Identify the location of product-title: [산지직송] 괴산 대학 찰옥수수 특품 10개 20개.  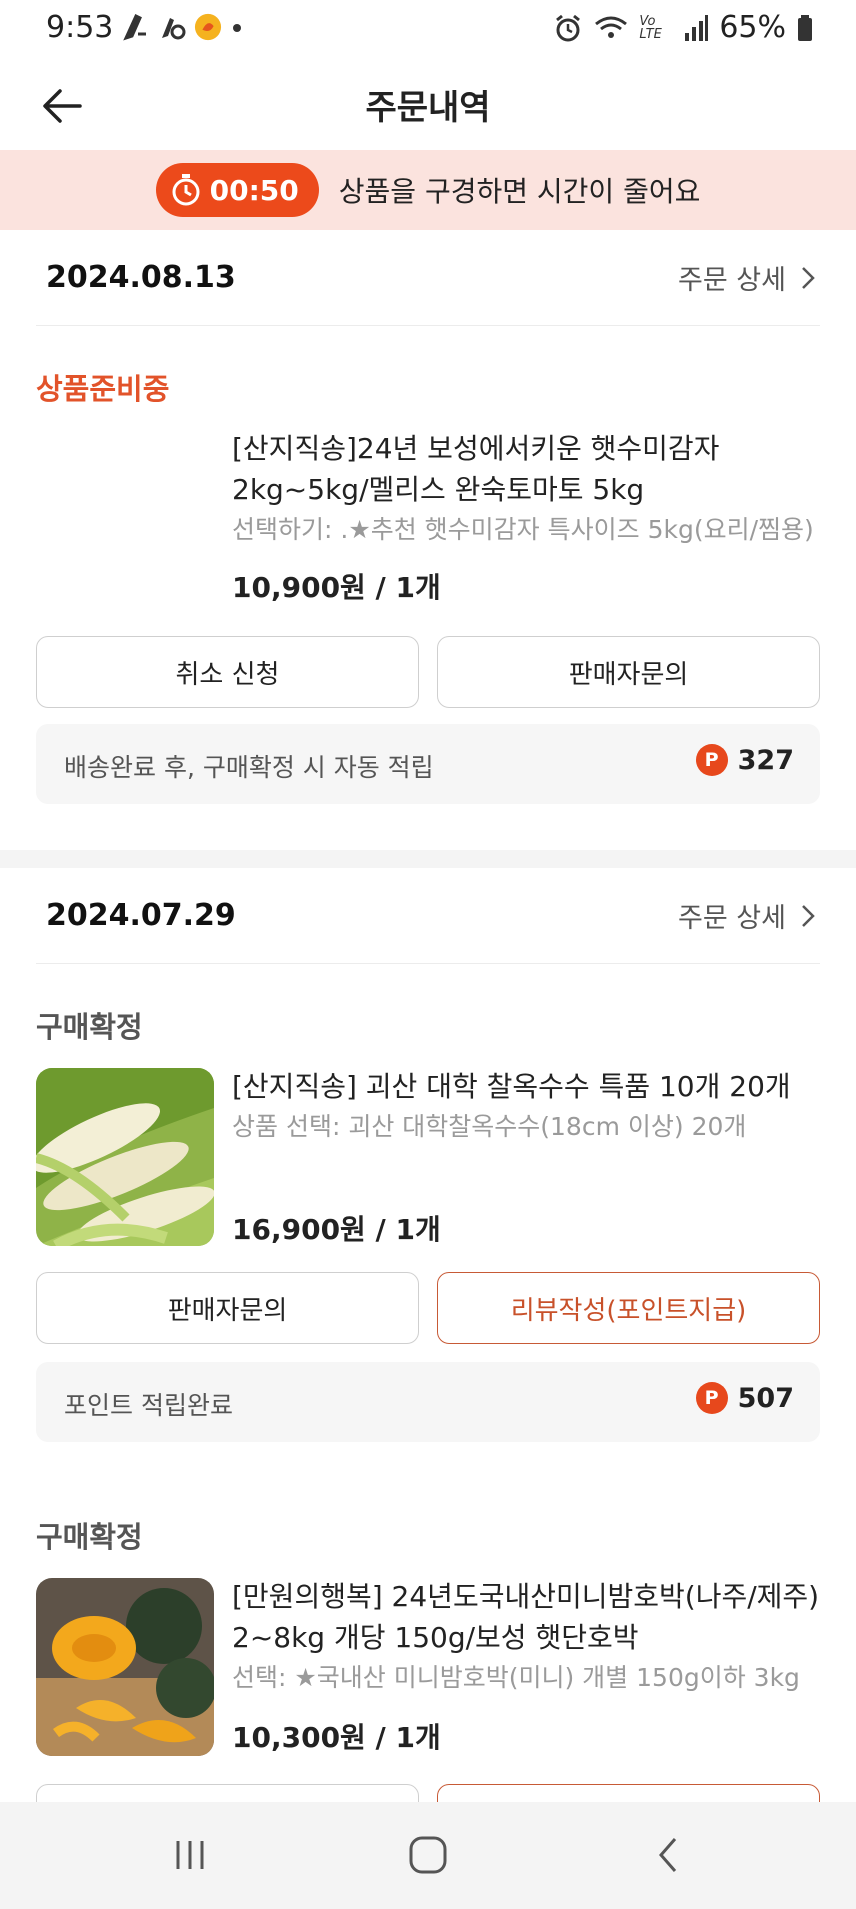
(511, 1086).